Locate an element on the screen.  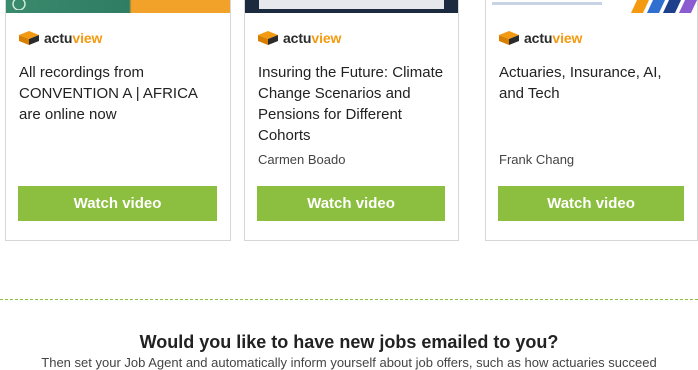
video-title: Actuaries, Insurance, AI, and Tech is located at coordinates (593, 83).